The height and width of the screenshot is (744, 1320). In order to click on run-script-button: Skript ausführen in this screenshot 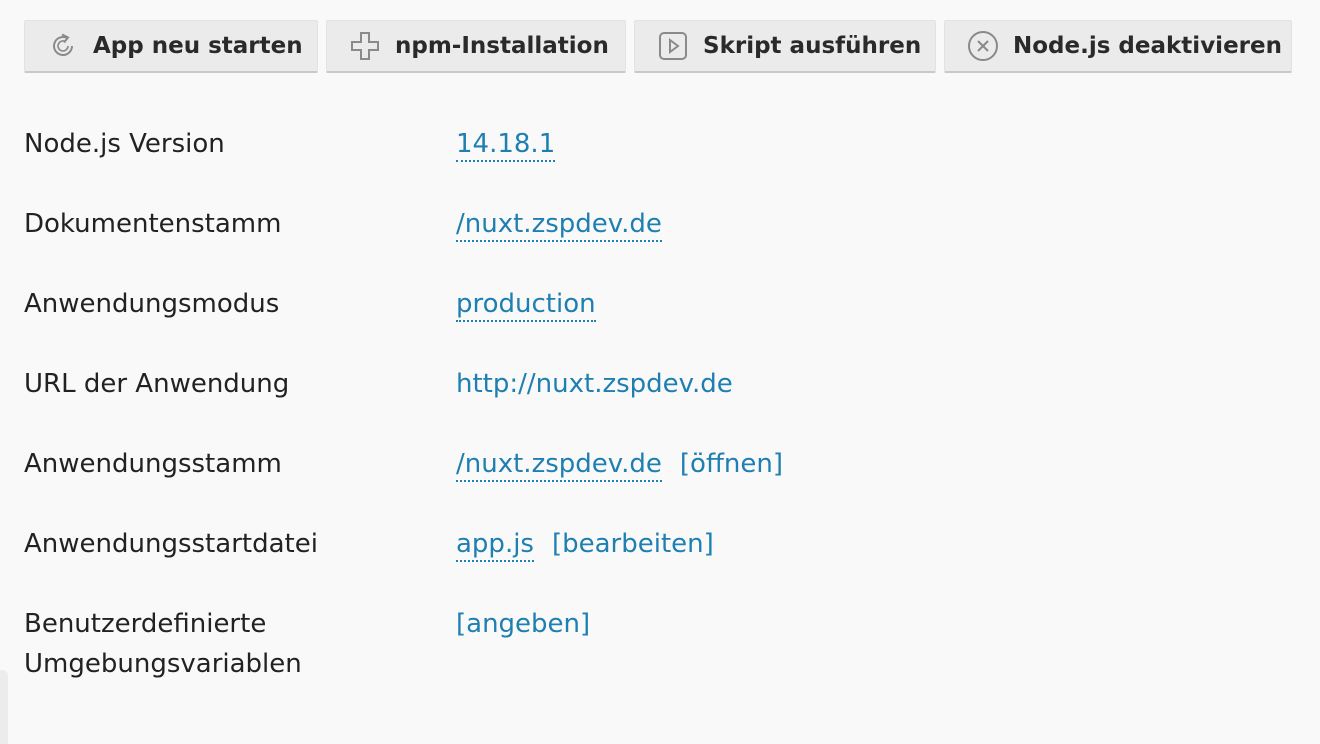, I will do `click(785, 46)`.